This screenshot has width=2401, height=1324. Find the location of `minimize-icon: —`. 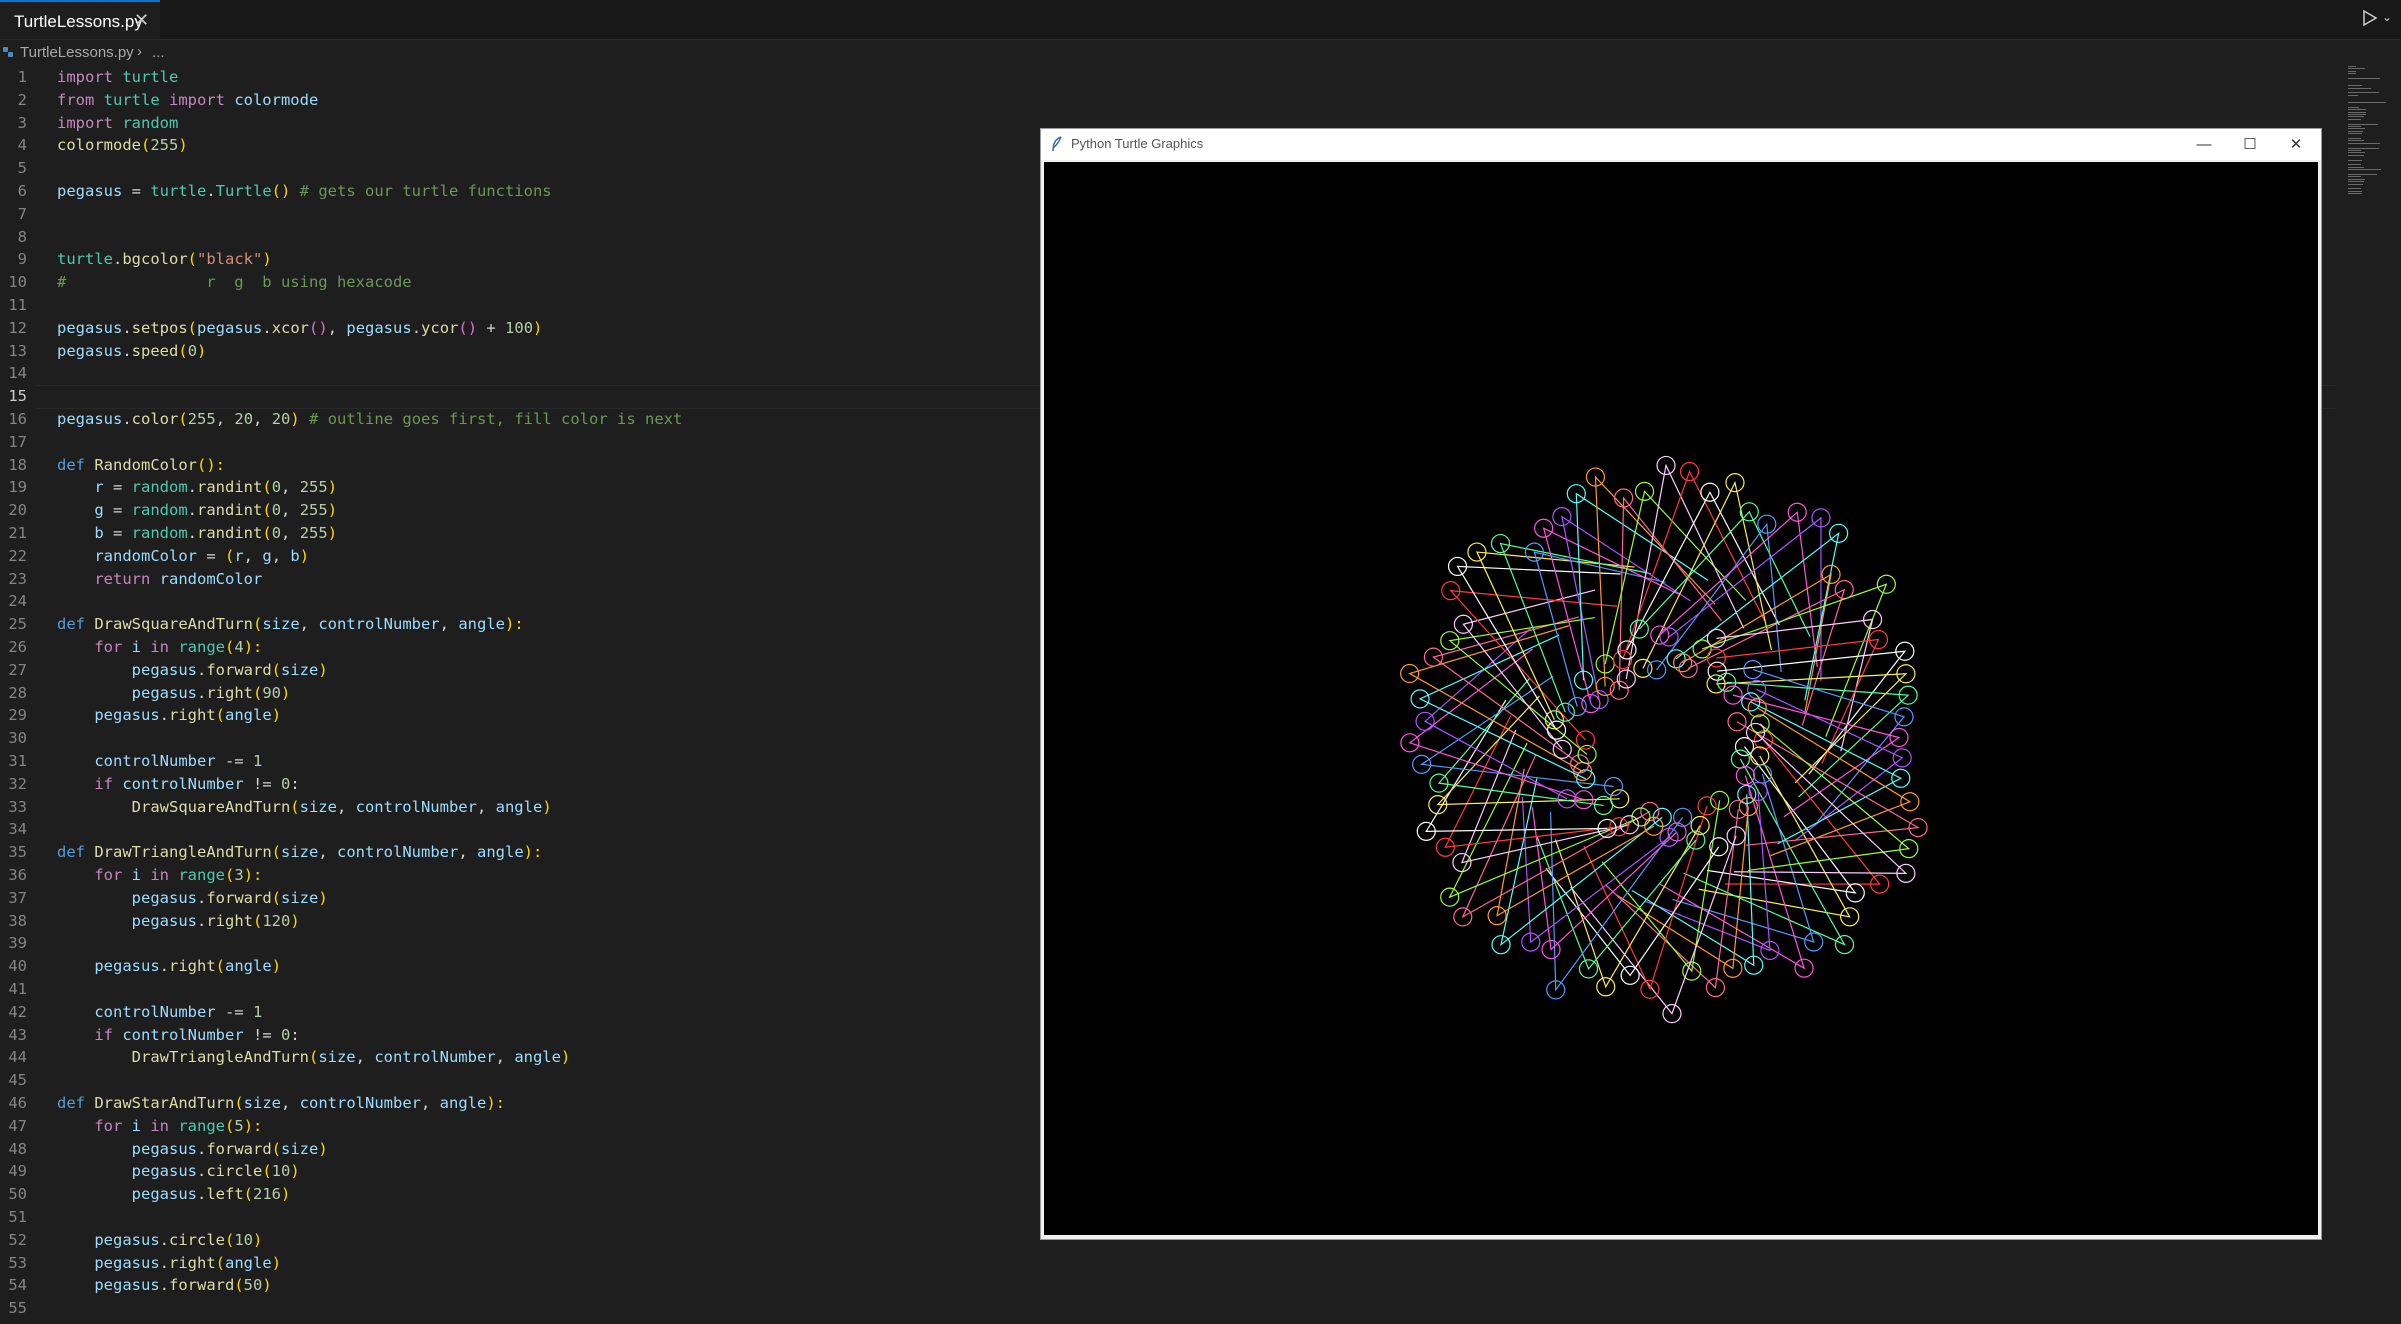

minimize-icon: — is located at coordinates (2204, 144).